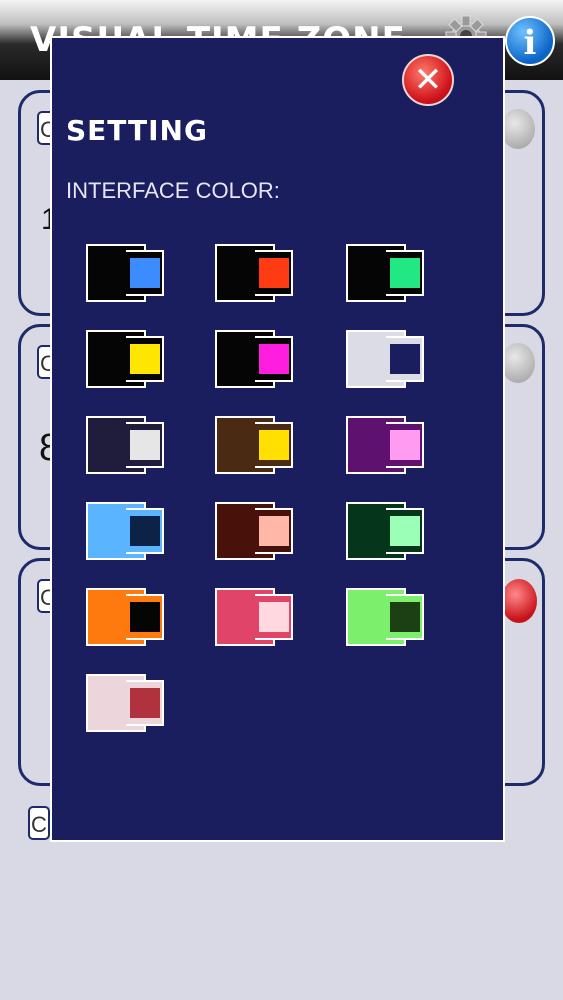 Image resolution: width=563 pixels, height=1000 pixels. I want to click on color-swatch-darknavy-white, so click(126, 446).